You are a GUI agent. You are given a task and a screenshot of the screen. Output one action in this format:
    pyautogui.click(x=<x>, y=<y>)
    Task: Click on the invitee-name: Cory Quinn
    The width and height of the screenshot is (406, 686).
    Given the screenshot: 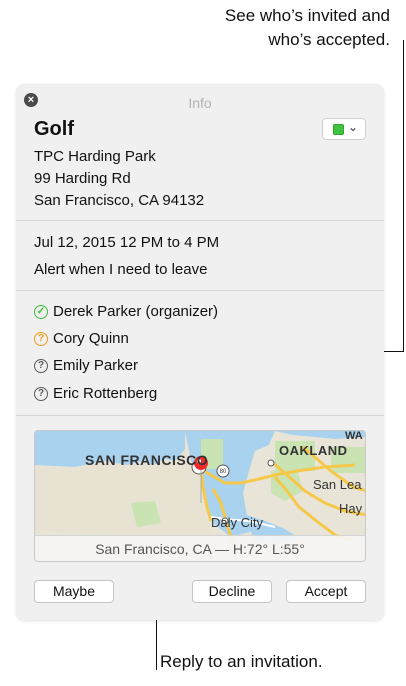 What is the action you would take?
    pyautogui.click(x=91, y=338)
    